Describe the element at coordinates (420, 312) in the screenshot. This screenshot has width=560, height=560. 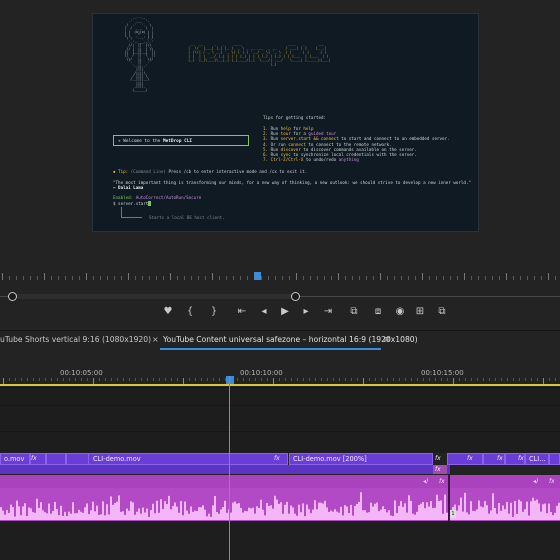
I see `compare-icon: ⊞` at that location.